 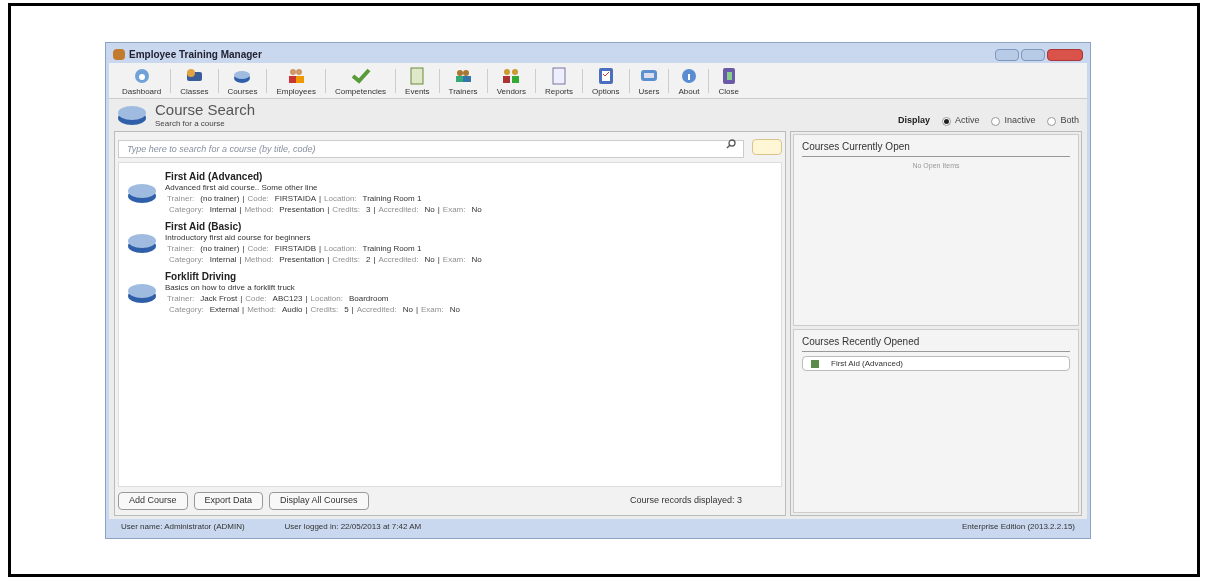 What do you see at coordinates (1063, 121) in the screenshot?
I see `radio-option: Both` at bounding box center [1063, 121].